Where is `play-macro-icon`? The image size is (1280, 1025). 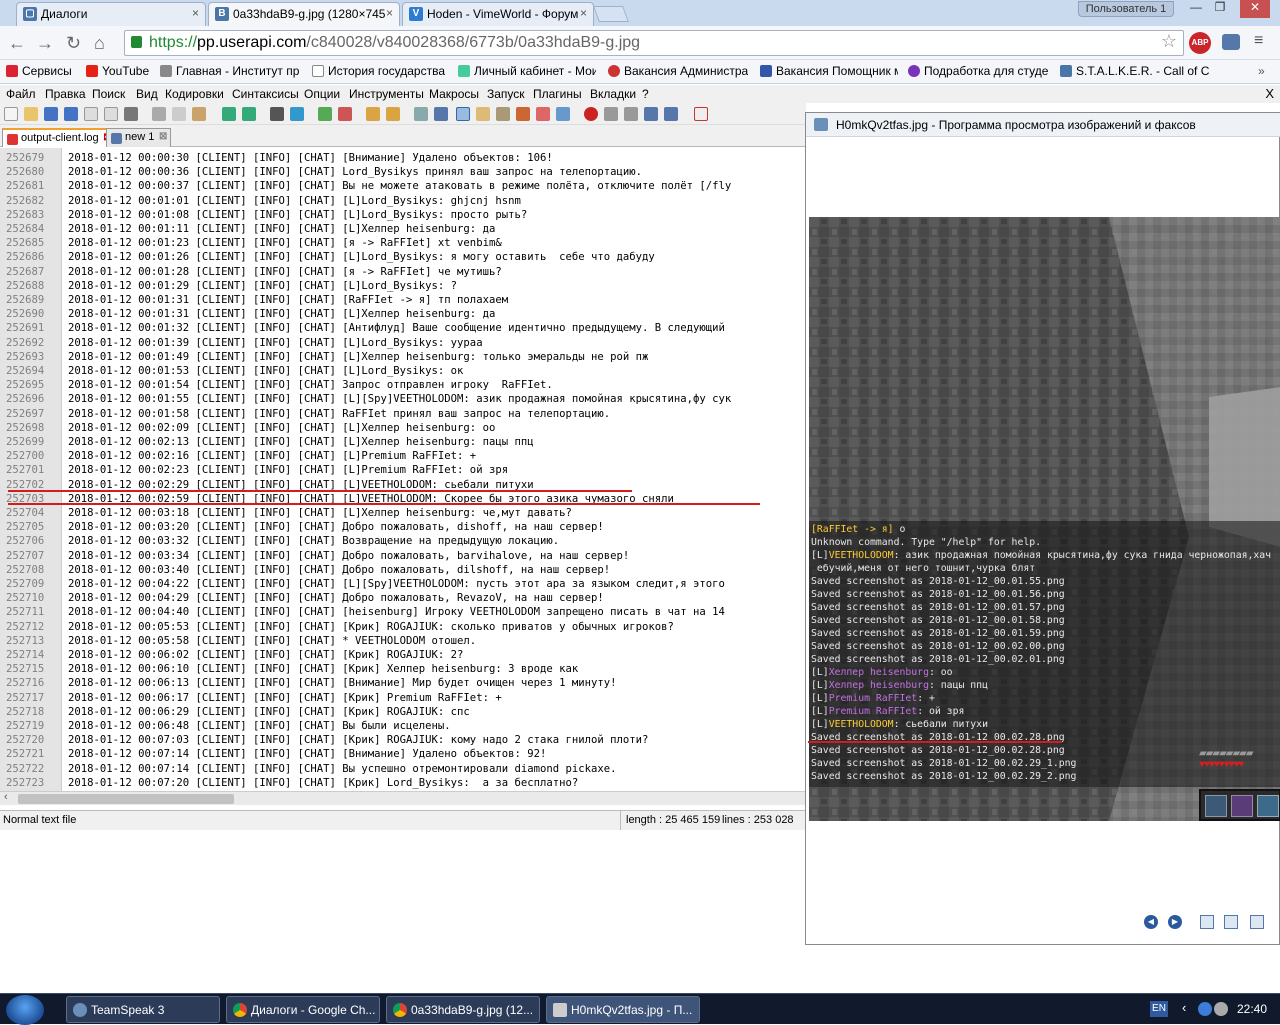
play-macro-icon is located at coordinates (631, 114).